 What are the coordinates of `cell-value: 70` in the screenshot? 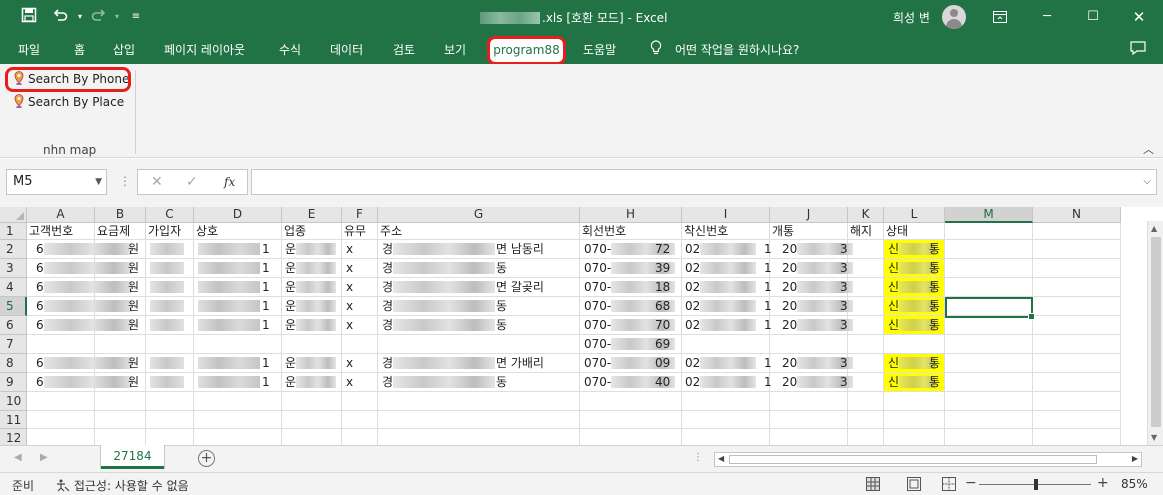 It's located at (662, 325).